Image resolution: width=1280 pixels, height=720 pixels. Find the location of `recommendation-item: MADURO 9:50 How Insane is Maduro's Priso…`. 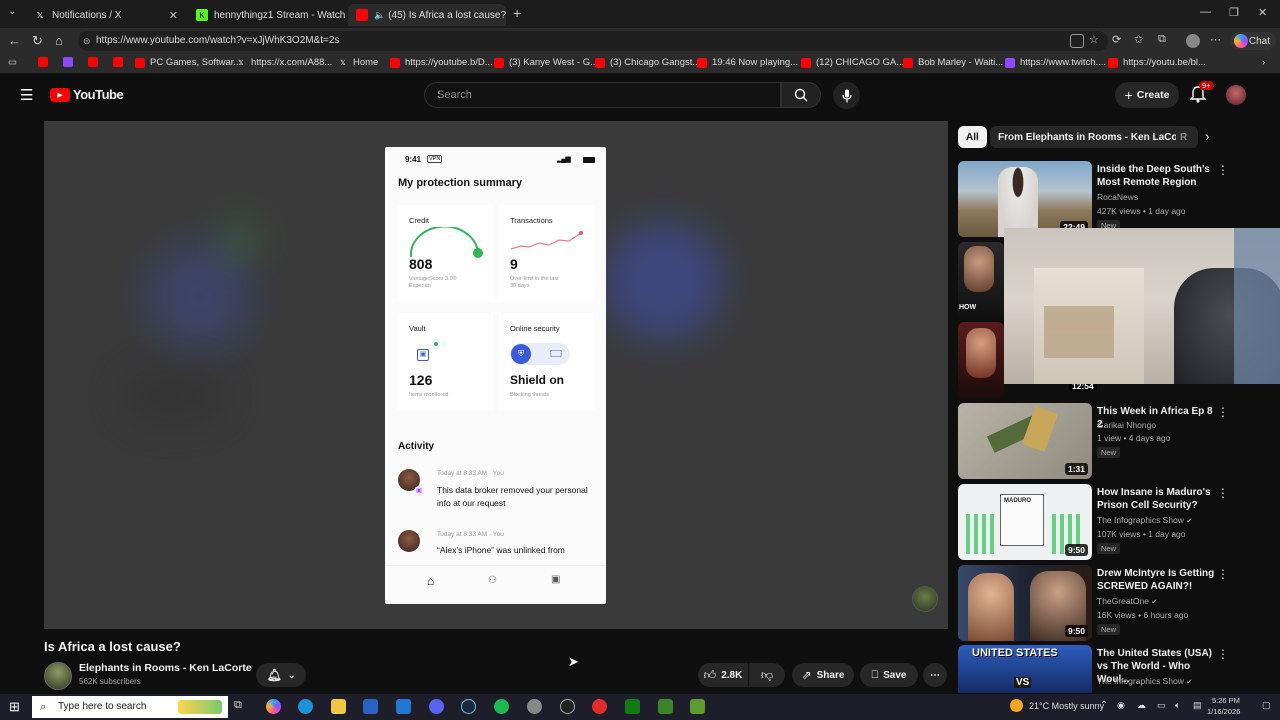

recommendation-item: MADURO 9:50 How Insane is Maduro's Priso… is located at coordinates (1112, 522).